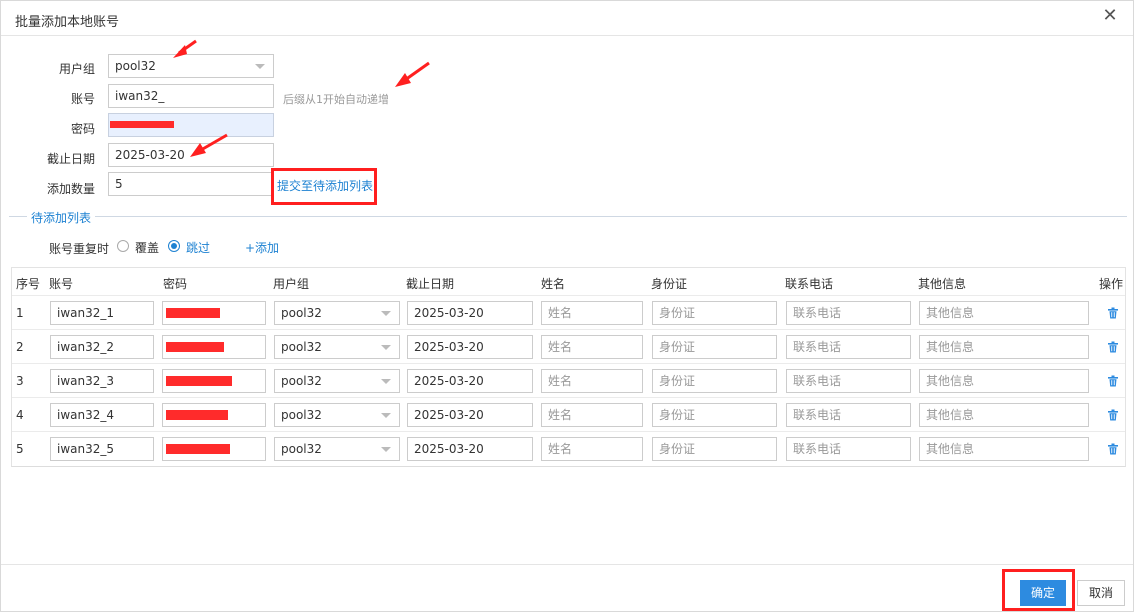 This screenshot has height=612, width=1134. Describe the element at coordinates (20, 415) in the screenshot. I see `row-seq: 4` at that location.